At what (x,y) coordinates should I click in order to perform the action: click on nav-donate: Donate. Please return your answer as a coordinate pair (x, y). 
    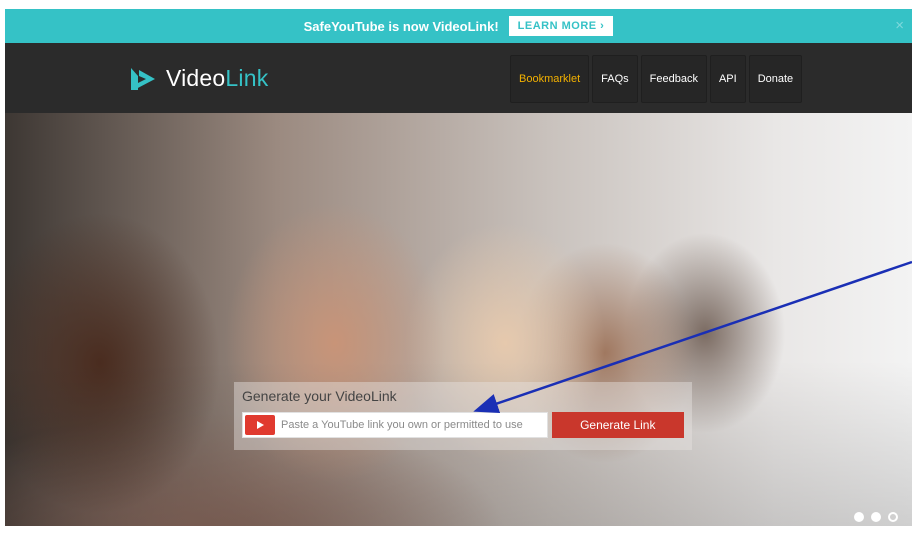
    Looking at the image, I should click on (775, 79).